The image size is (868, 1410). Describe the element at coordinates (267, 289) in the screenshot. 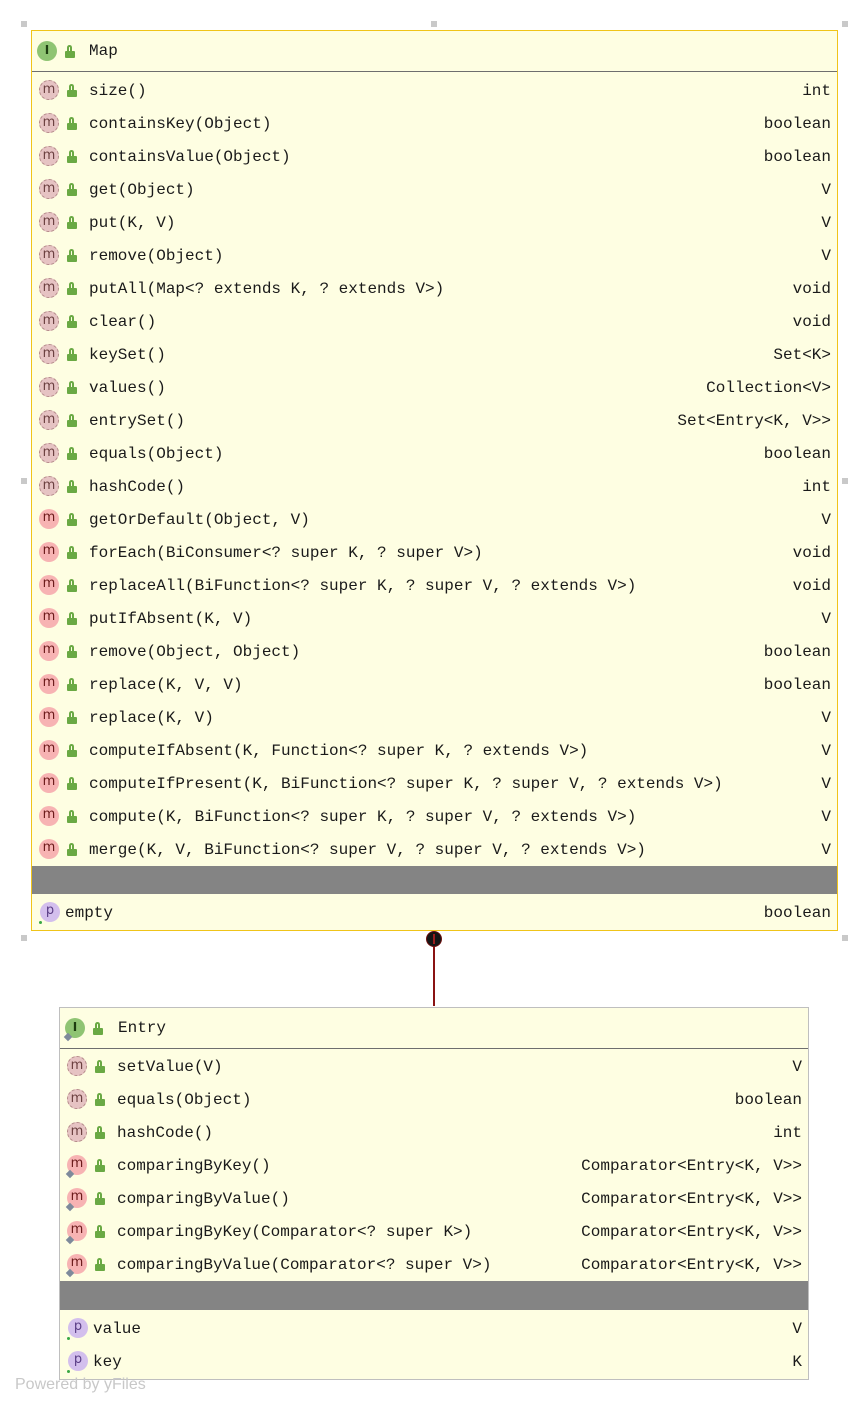

I see `method-signature: putAll(Map<? extends K, ? extends V>)` at that location.